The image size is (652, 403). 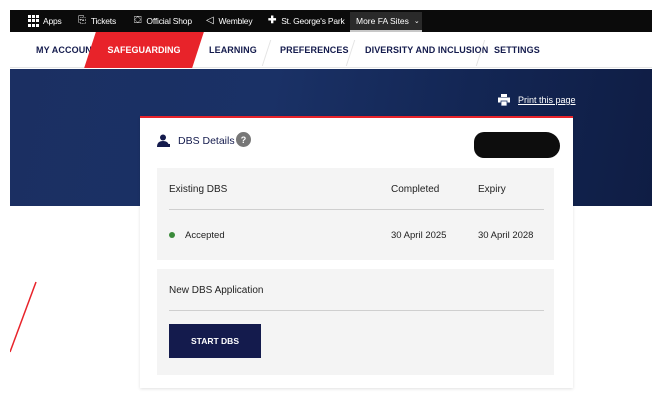 I want to click on new-dbs-heading: New DBS Application, so click(x=216, y=290).